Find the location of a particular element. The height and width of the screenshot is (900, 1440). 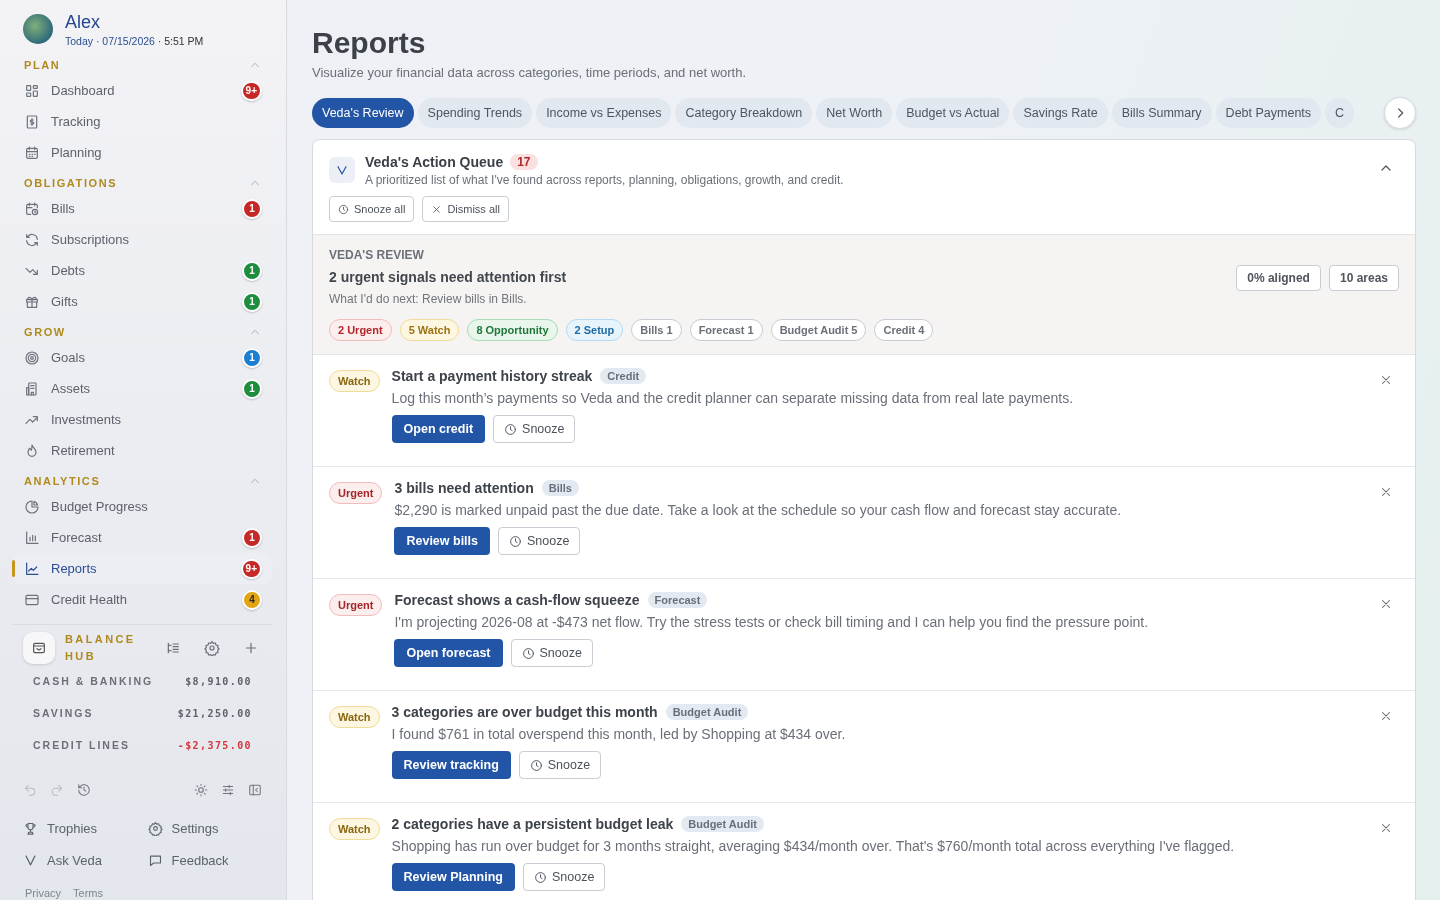

nav-item: Bills 1 is located at coordinates (142, 208).